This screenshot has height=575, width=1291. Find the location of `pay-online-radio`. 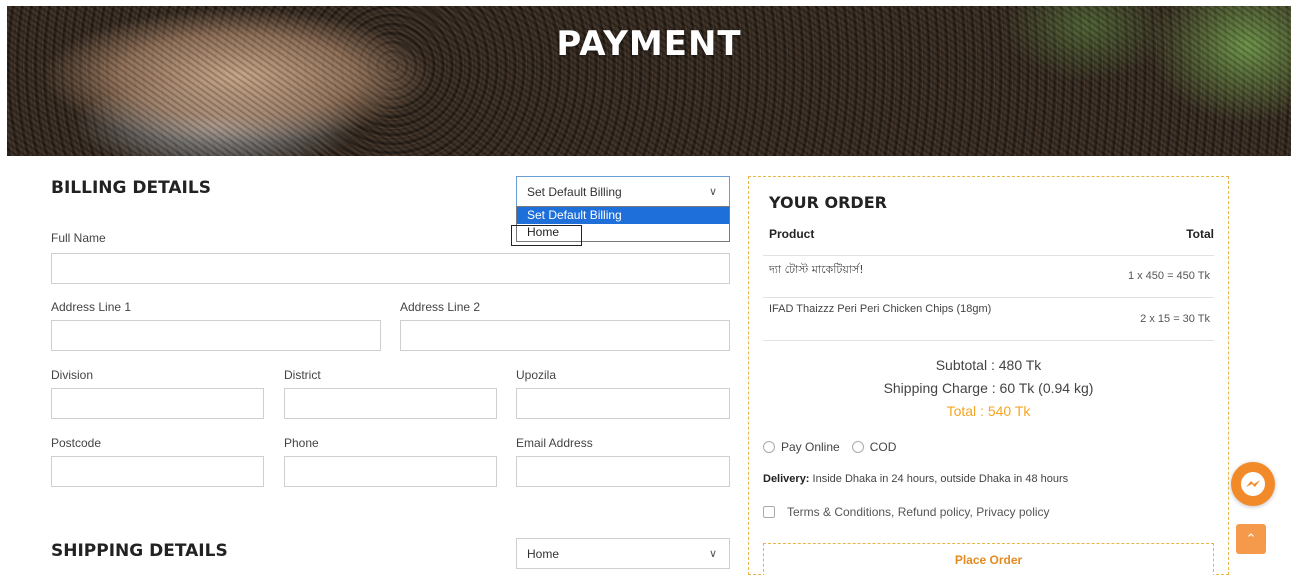

pay-online-radio is located at coordinates (769, 447).